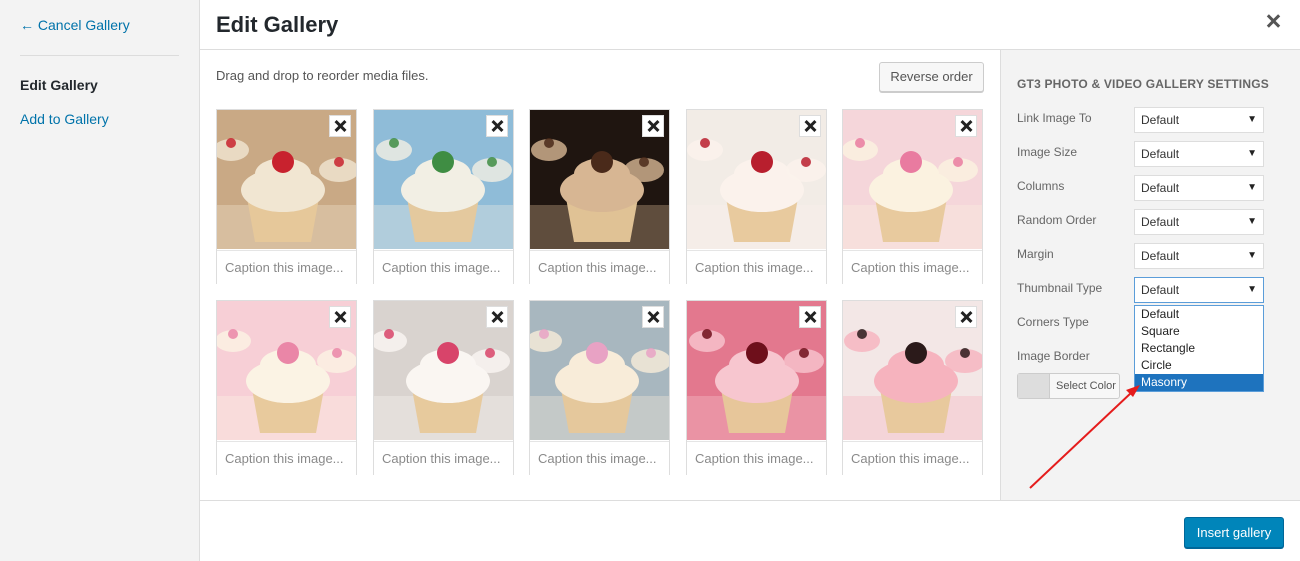 This screenshot has width=1300, height=561. What do you see at coordinates (1086, 386) in the screenshot?
I see `select-color-label: Select Color` at bounding box center [1086, 386].